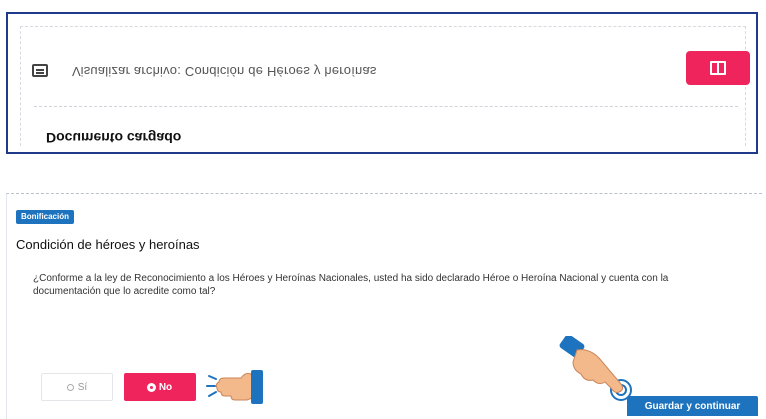 The width and height of the screenshot is (766, 419). What do you see at coordinates (165, 387) in the screenshot?
I see `radio-label-no: No` at bounding box center [165, 387].